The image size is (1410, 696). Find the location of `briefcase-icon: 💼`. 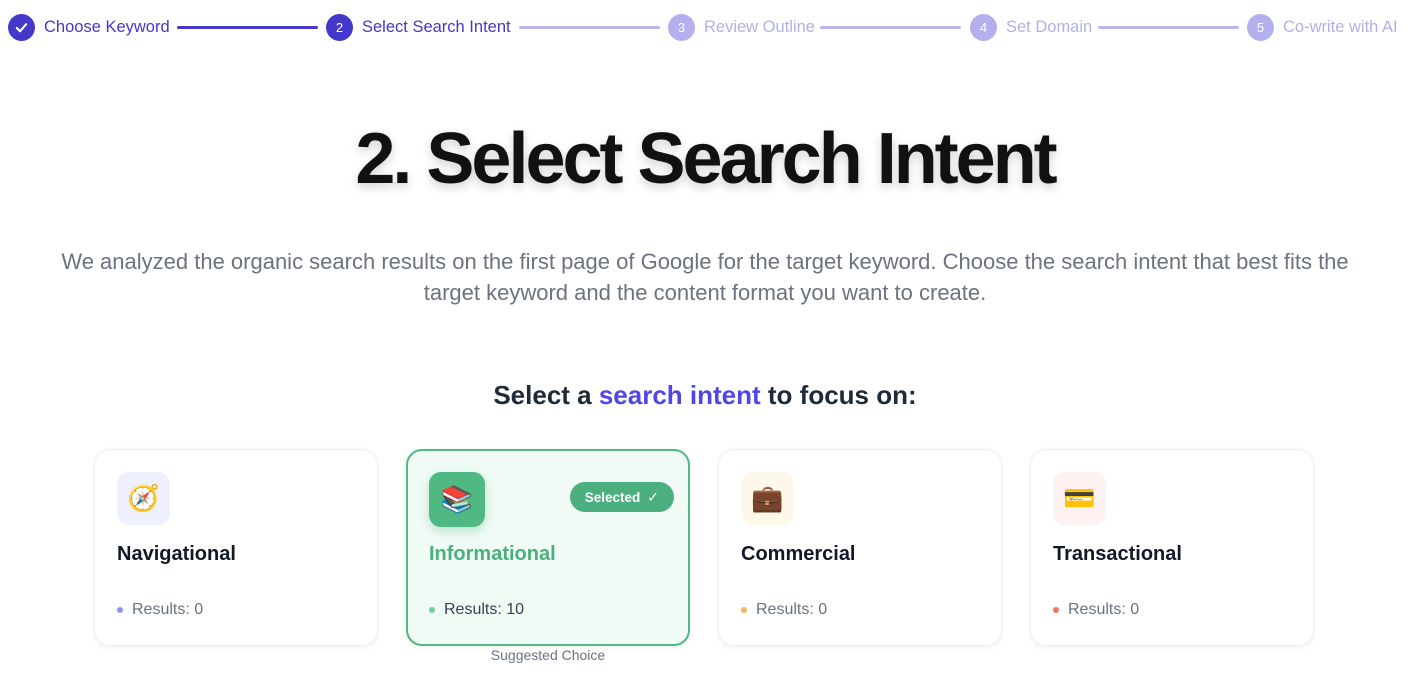

briefcase-icon: 💼 is located at coordinates (767, 498).